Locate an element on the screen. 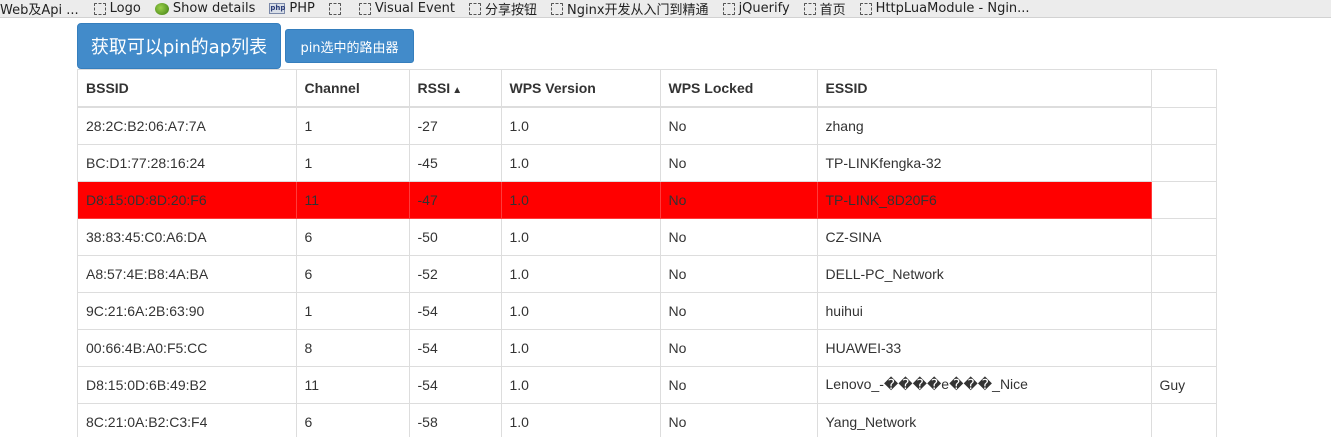 Image resolution: width=1331 pixels, height=437 pixels. php-icon: php is located at coordinates (277, 8).